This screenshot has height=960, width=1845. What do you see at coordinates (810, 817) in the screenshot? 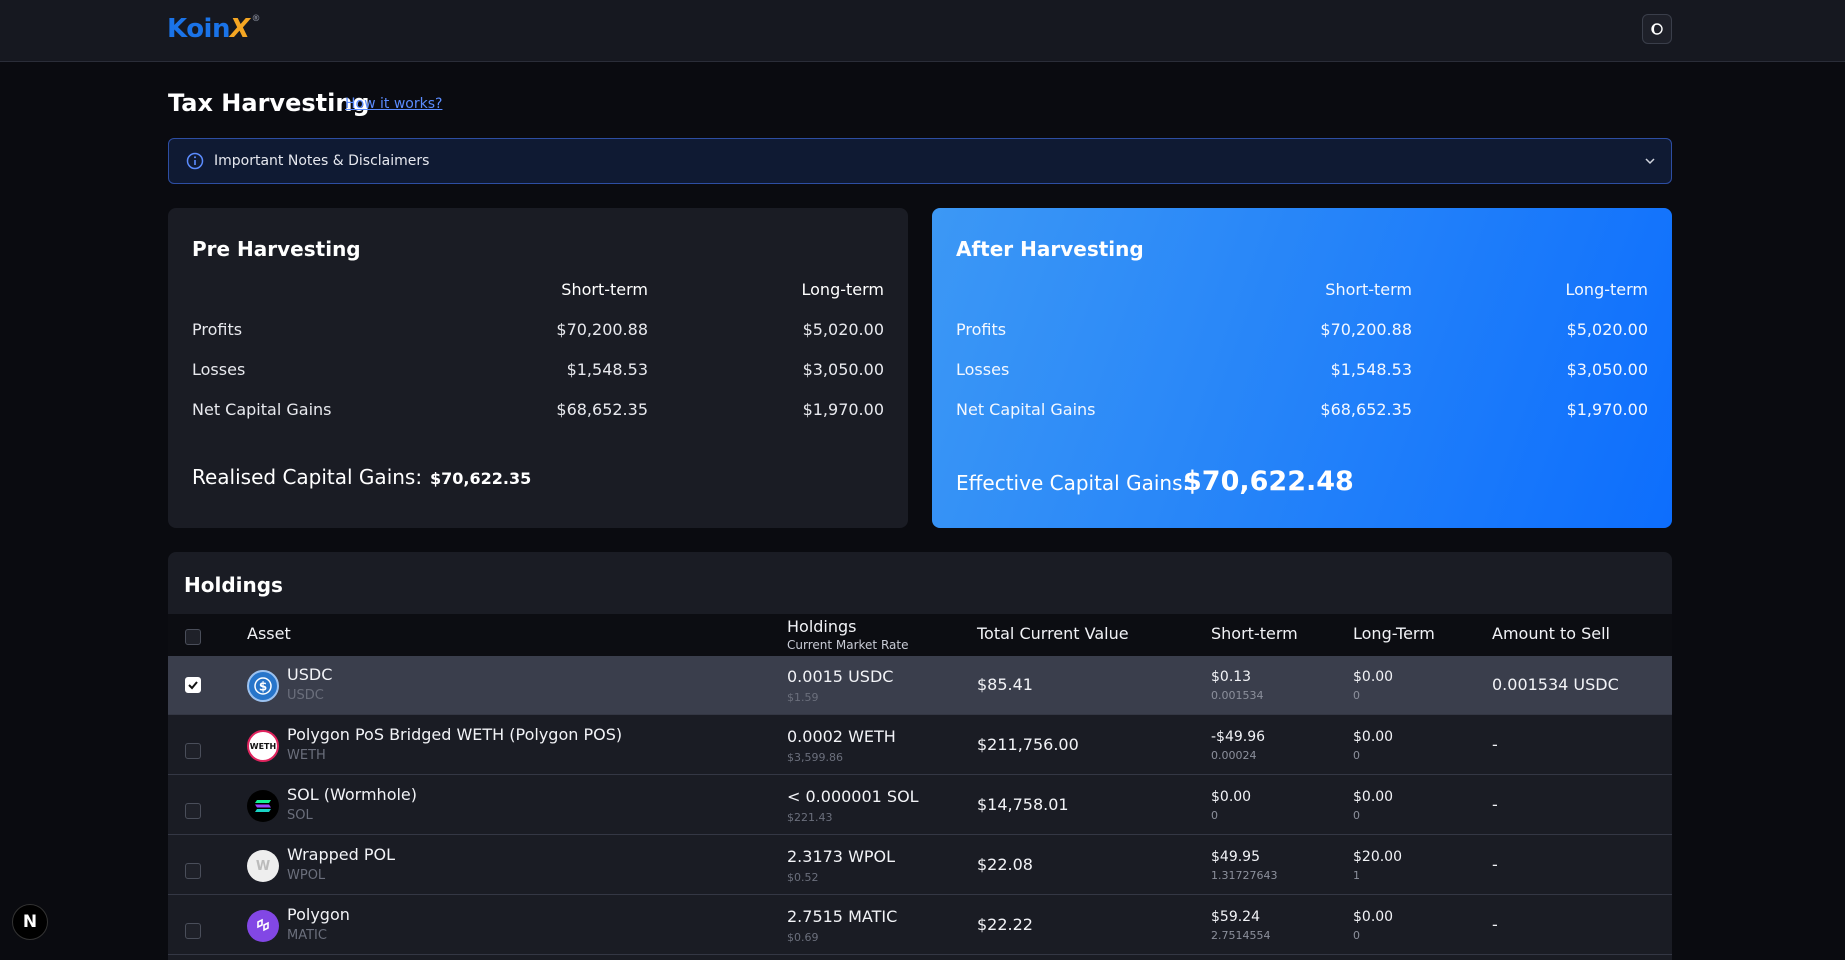
I see `market-rate: $221.43` at bounding box center [810, 817].